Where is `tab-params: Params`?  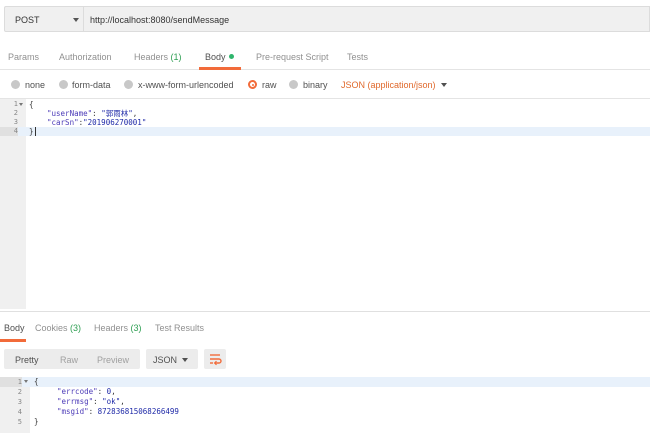 tab-params: Params is located at coordinates (23, 57).